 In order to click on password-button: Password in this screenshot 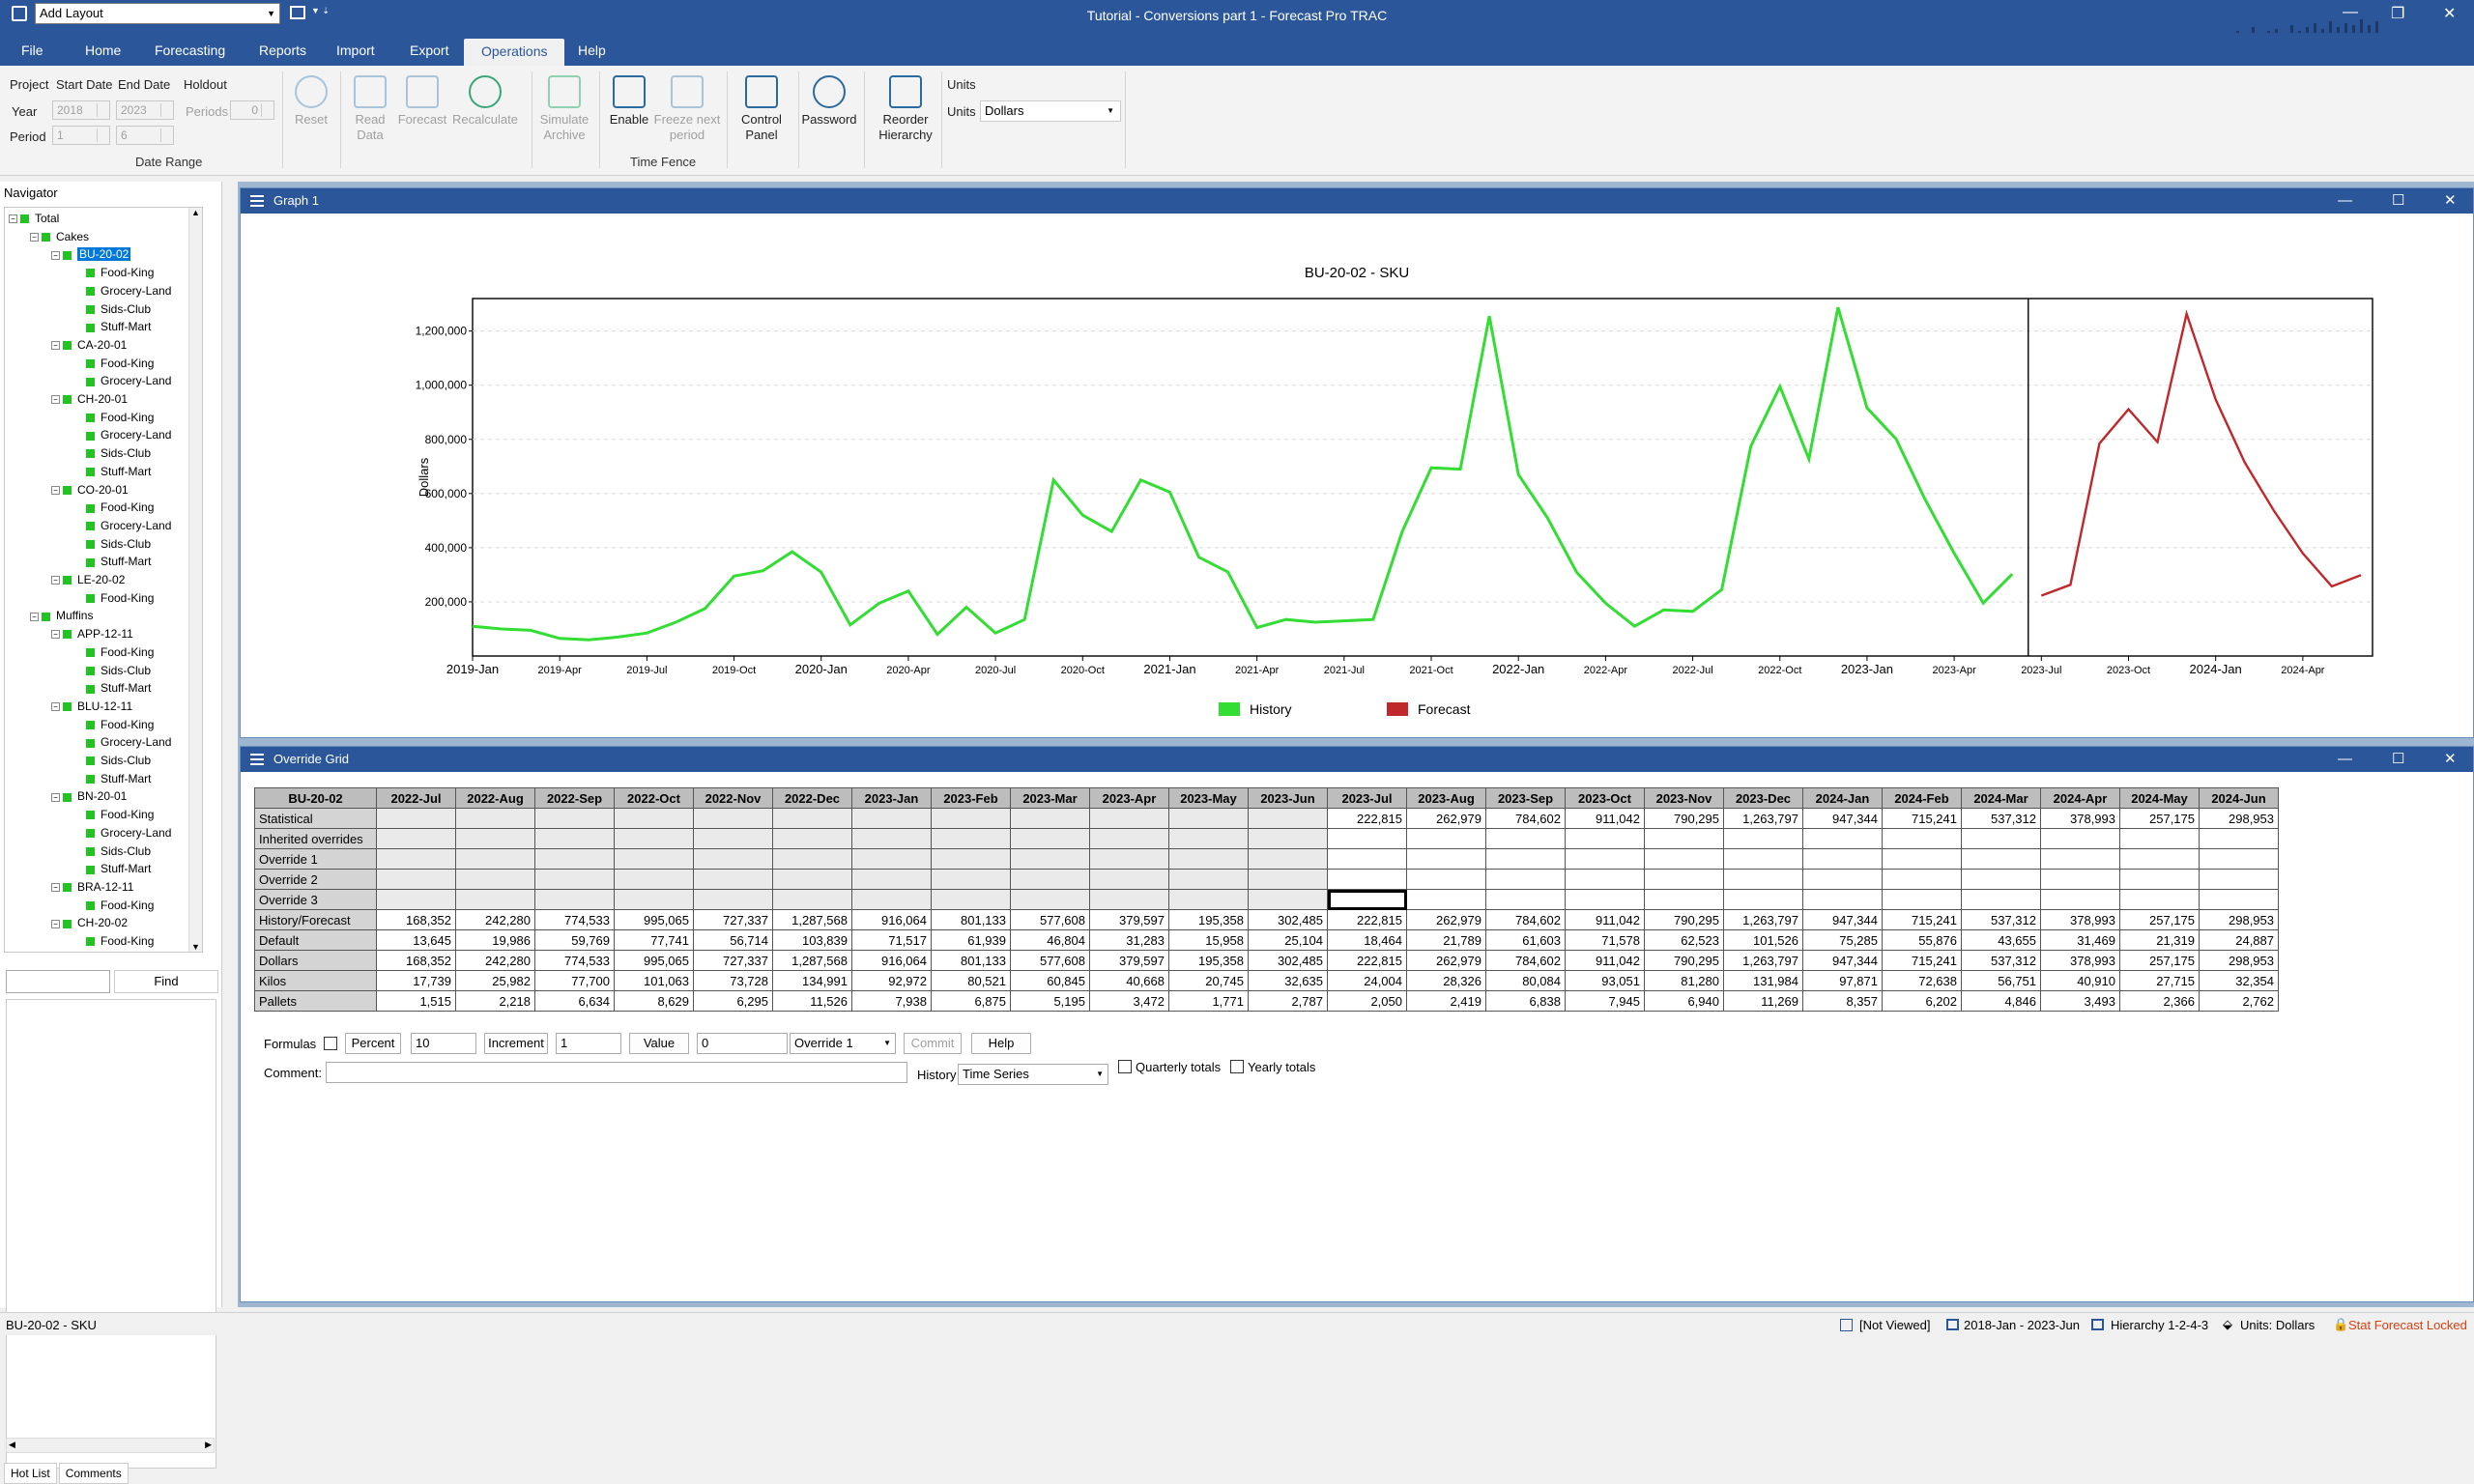, I will do `click(829, 102)`.